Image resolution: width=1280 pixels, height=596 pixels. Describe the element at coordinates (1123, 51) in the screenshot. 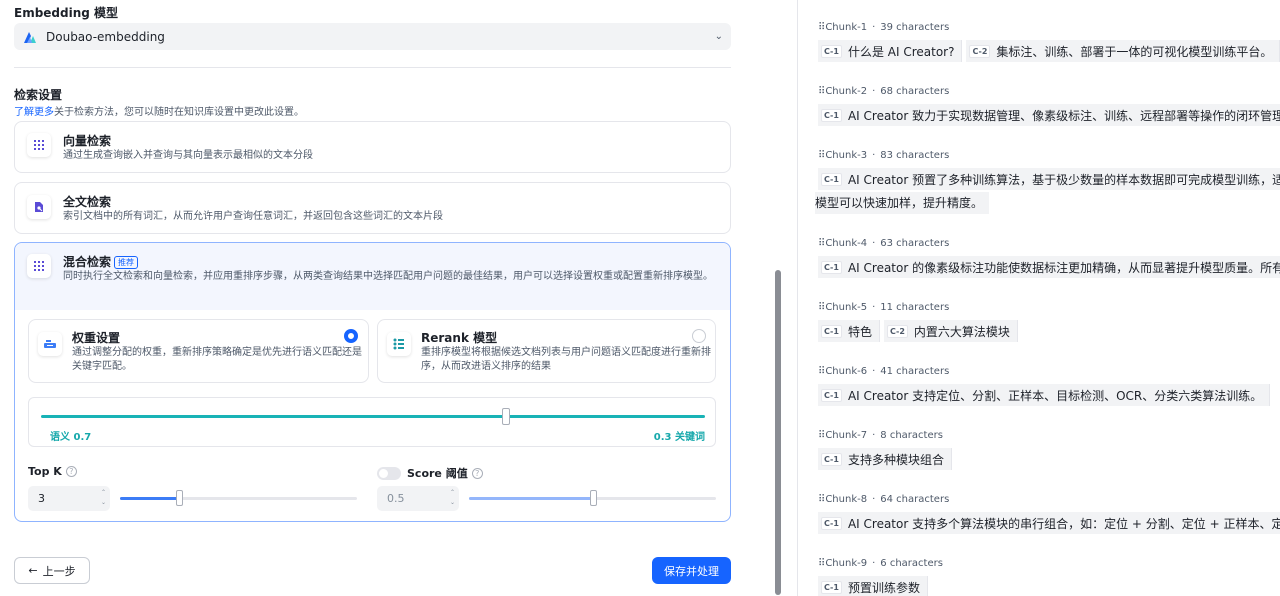

I see `chunk-segment: C-2 集标注、训练、部署于一体的可视化模型训练平台。` at that location.